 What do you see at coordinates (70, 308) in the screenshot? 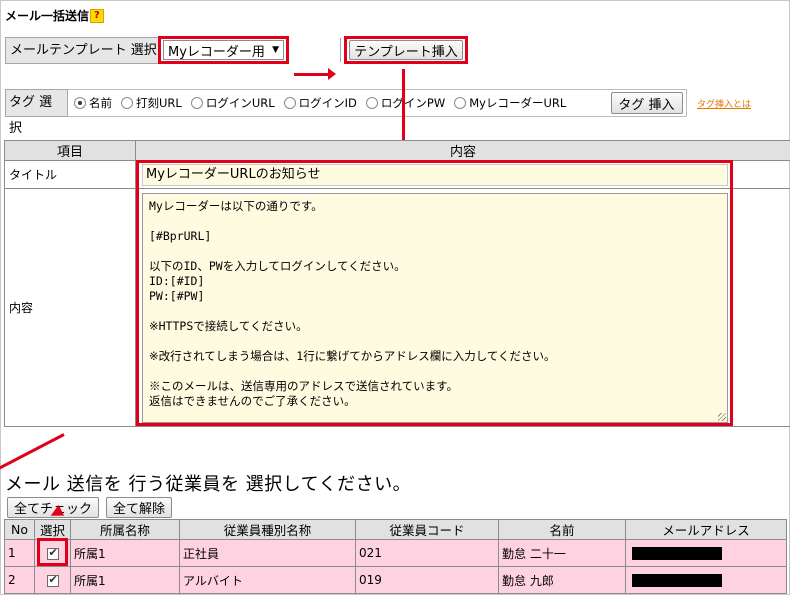
I see `body-label: 内容` at bounding box center [70, 308].